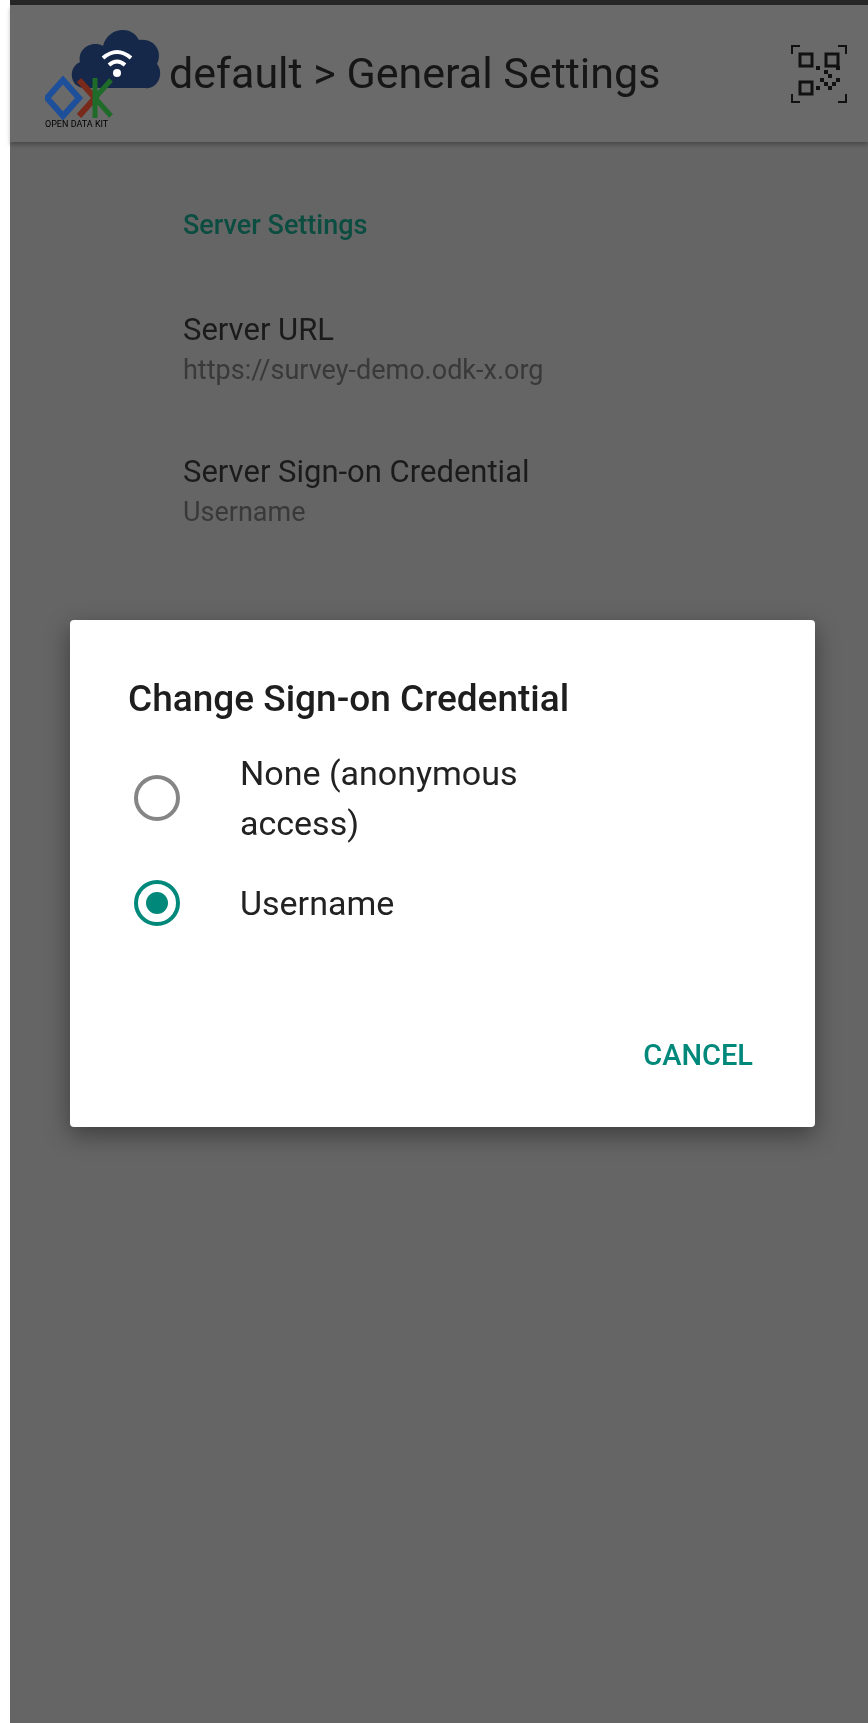 The height and width of the screenshot is (1723, 868). Describe the element at coordinates (420, 903) in the screenshot. I see `option-label: Username` at that location.